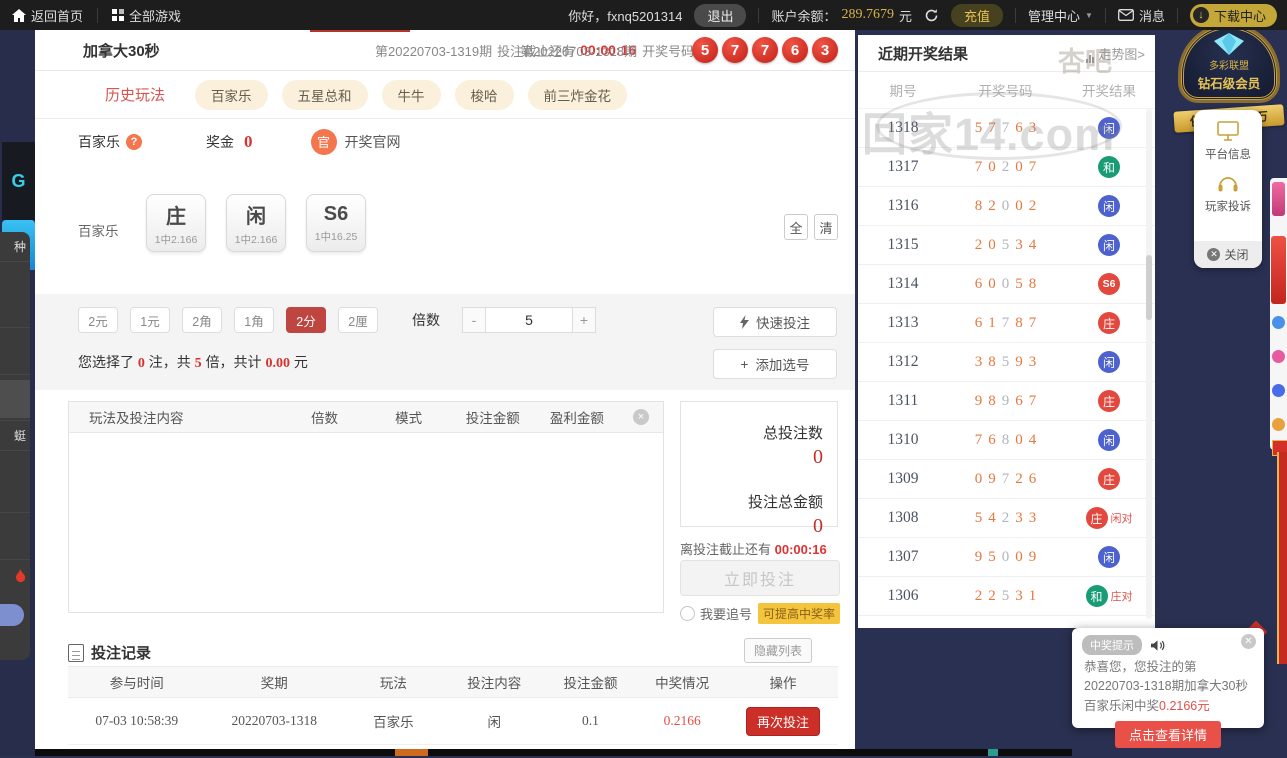 The image size is (1287, 758). I want to click on platform-info-button: 平台信息, so click(1228, 141).